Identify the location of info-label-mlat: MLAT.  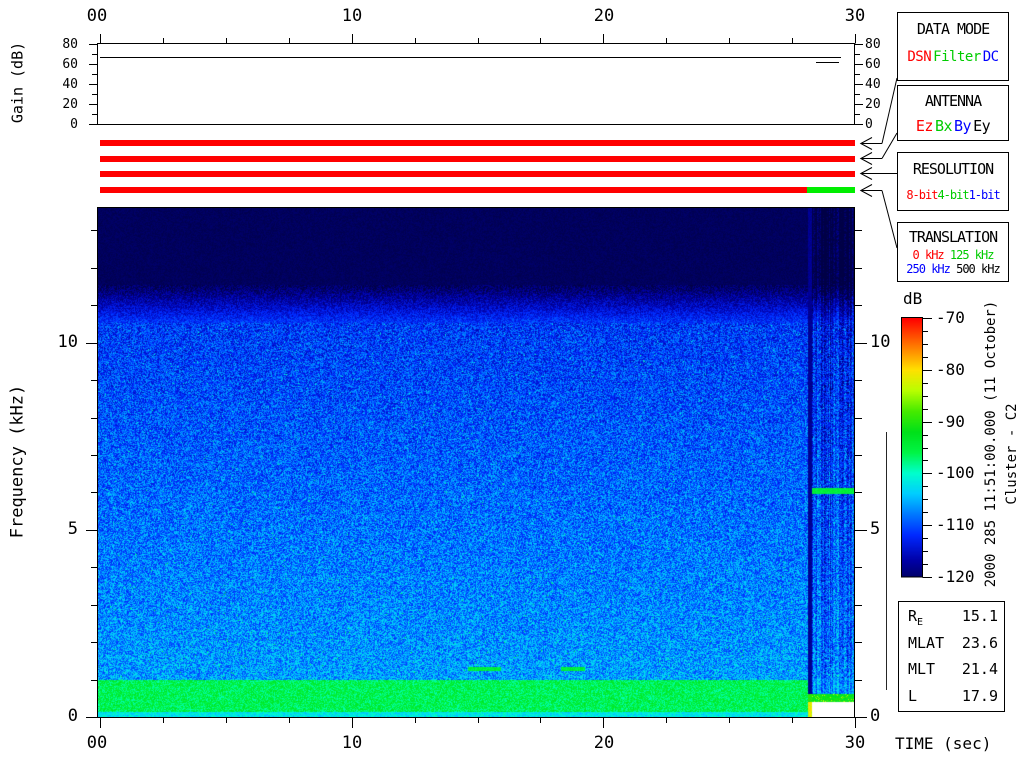
(926, 643).